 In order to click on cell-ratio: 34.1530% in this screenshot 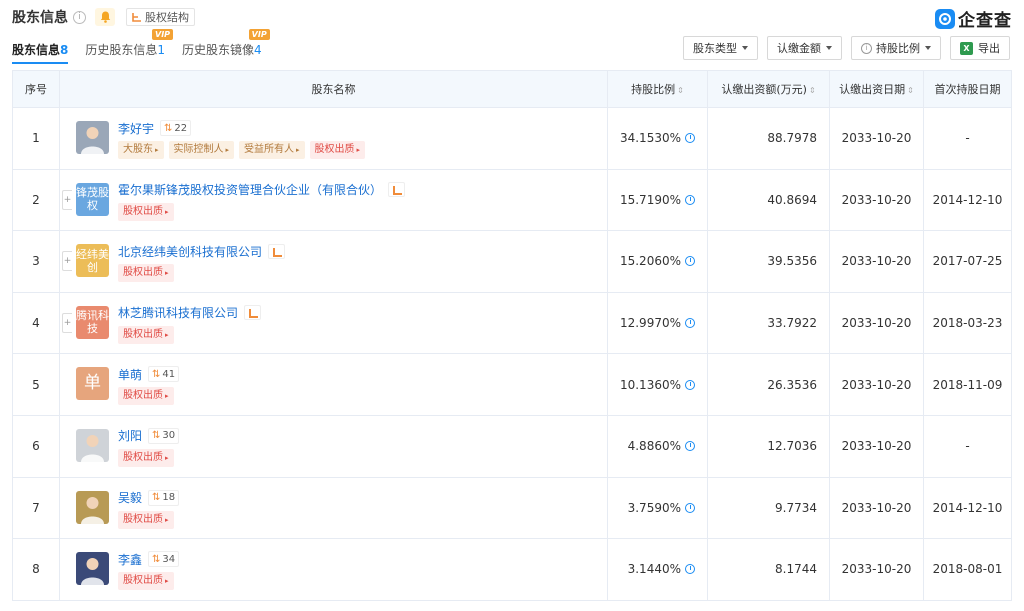, I will do `click(657, 138)`.